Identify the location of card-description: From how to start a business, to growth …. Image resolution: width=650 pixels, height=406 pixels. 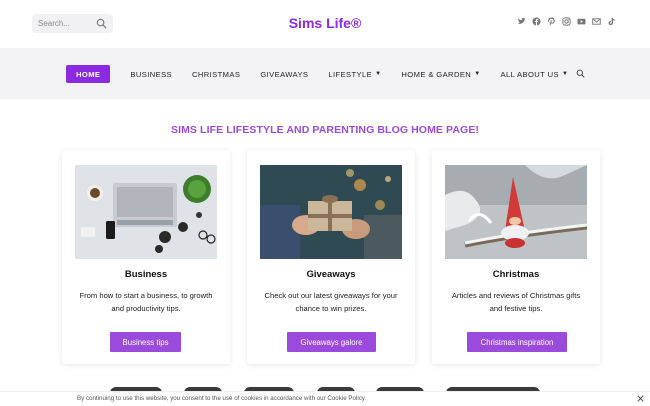
(146, 302).